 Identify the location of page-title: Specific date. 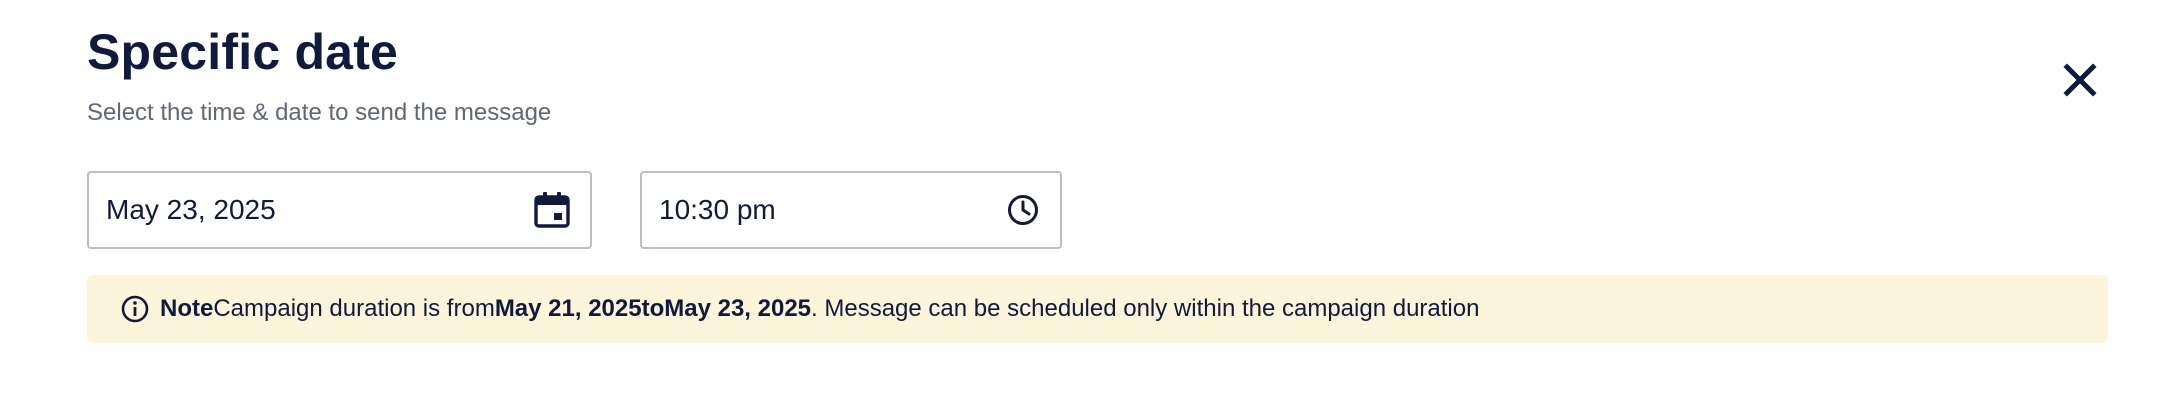
(243, 52).